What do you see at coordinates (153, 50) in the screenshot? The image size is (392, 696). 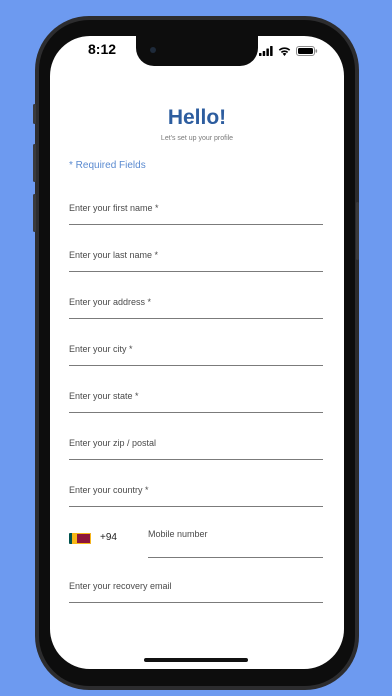 I see `front-camera` at bounding box center [153, 50].